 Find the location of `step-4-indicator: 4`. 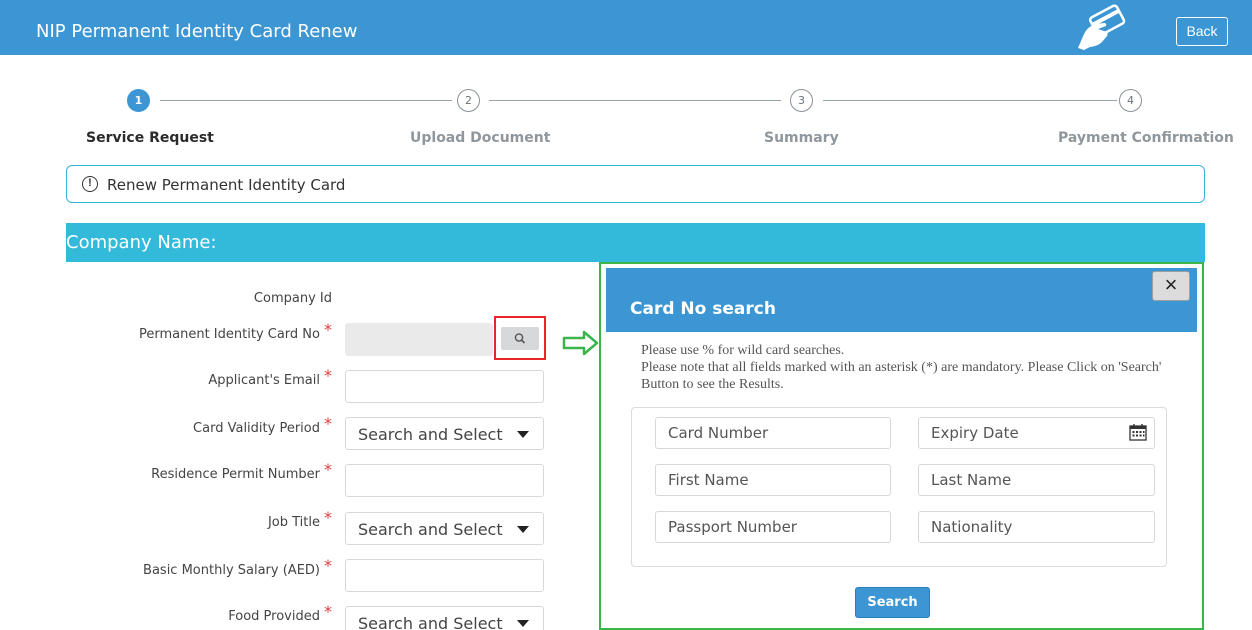

step-4-indicator: 4 is located at coordinates (1130, 100).